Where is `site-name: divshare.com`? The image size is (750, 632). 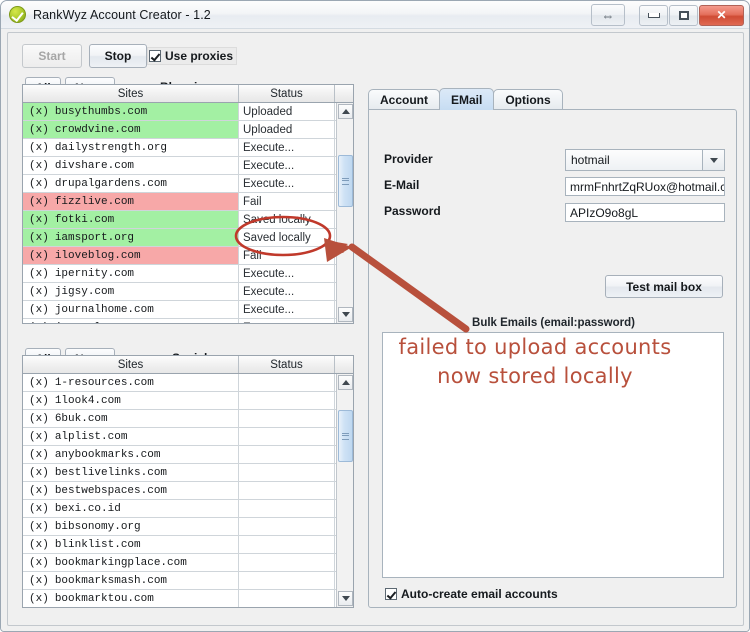 site-name: divshare.com is located at coordinates (94, 165).